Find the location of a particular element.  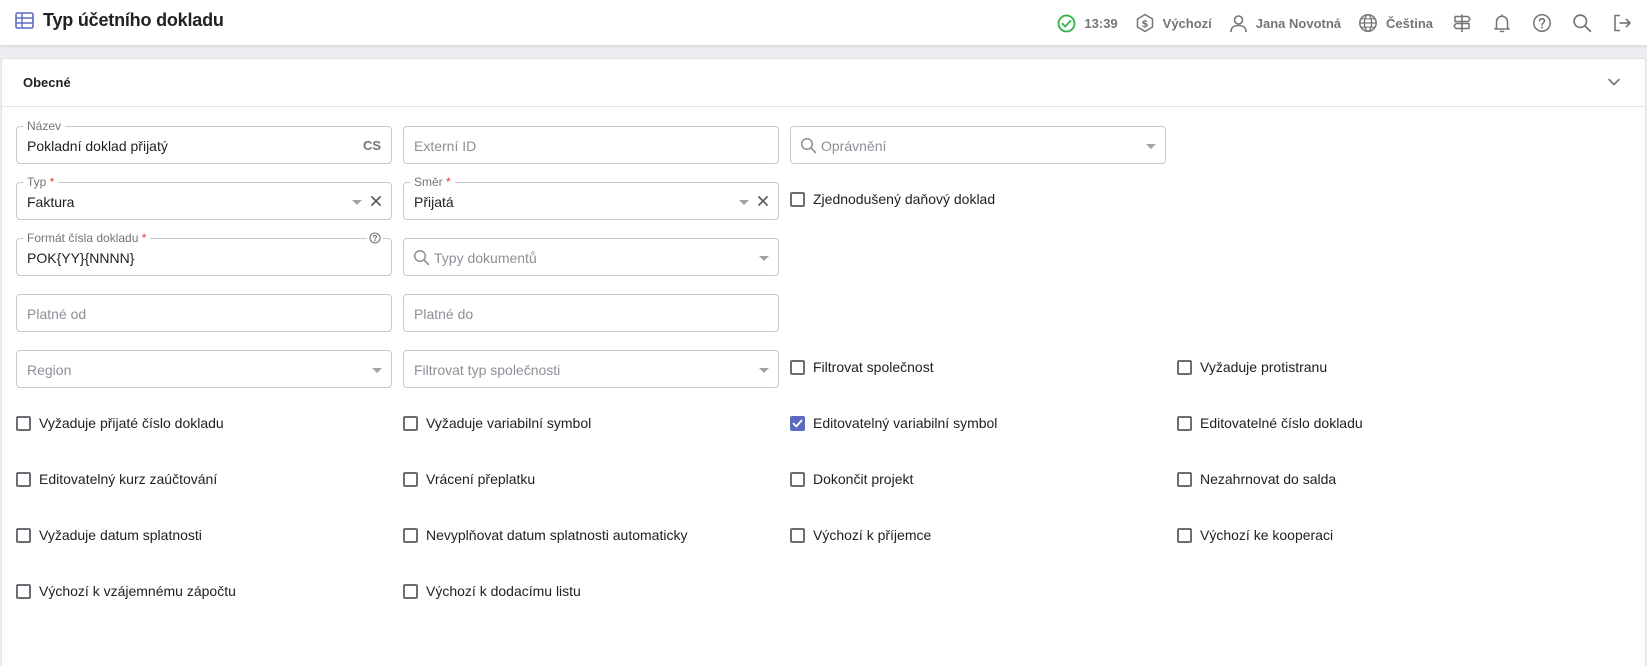

logout-button is located at coordinates (1622, 23).